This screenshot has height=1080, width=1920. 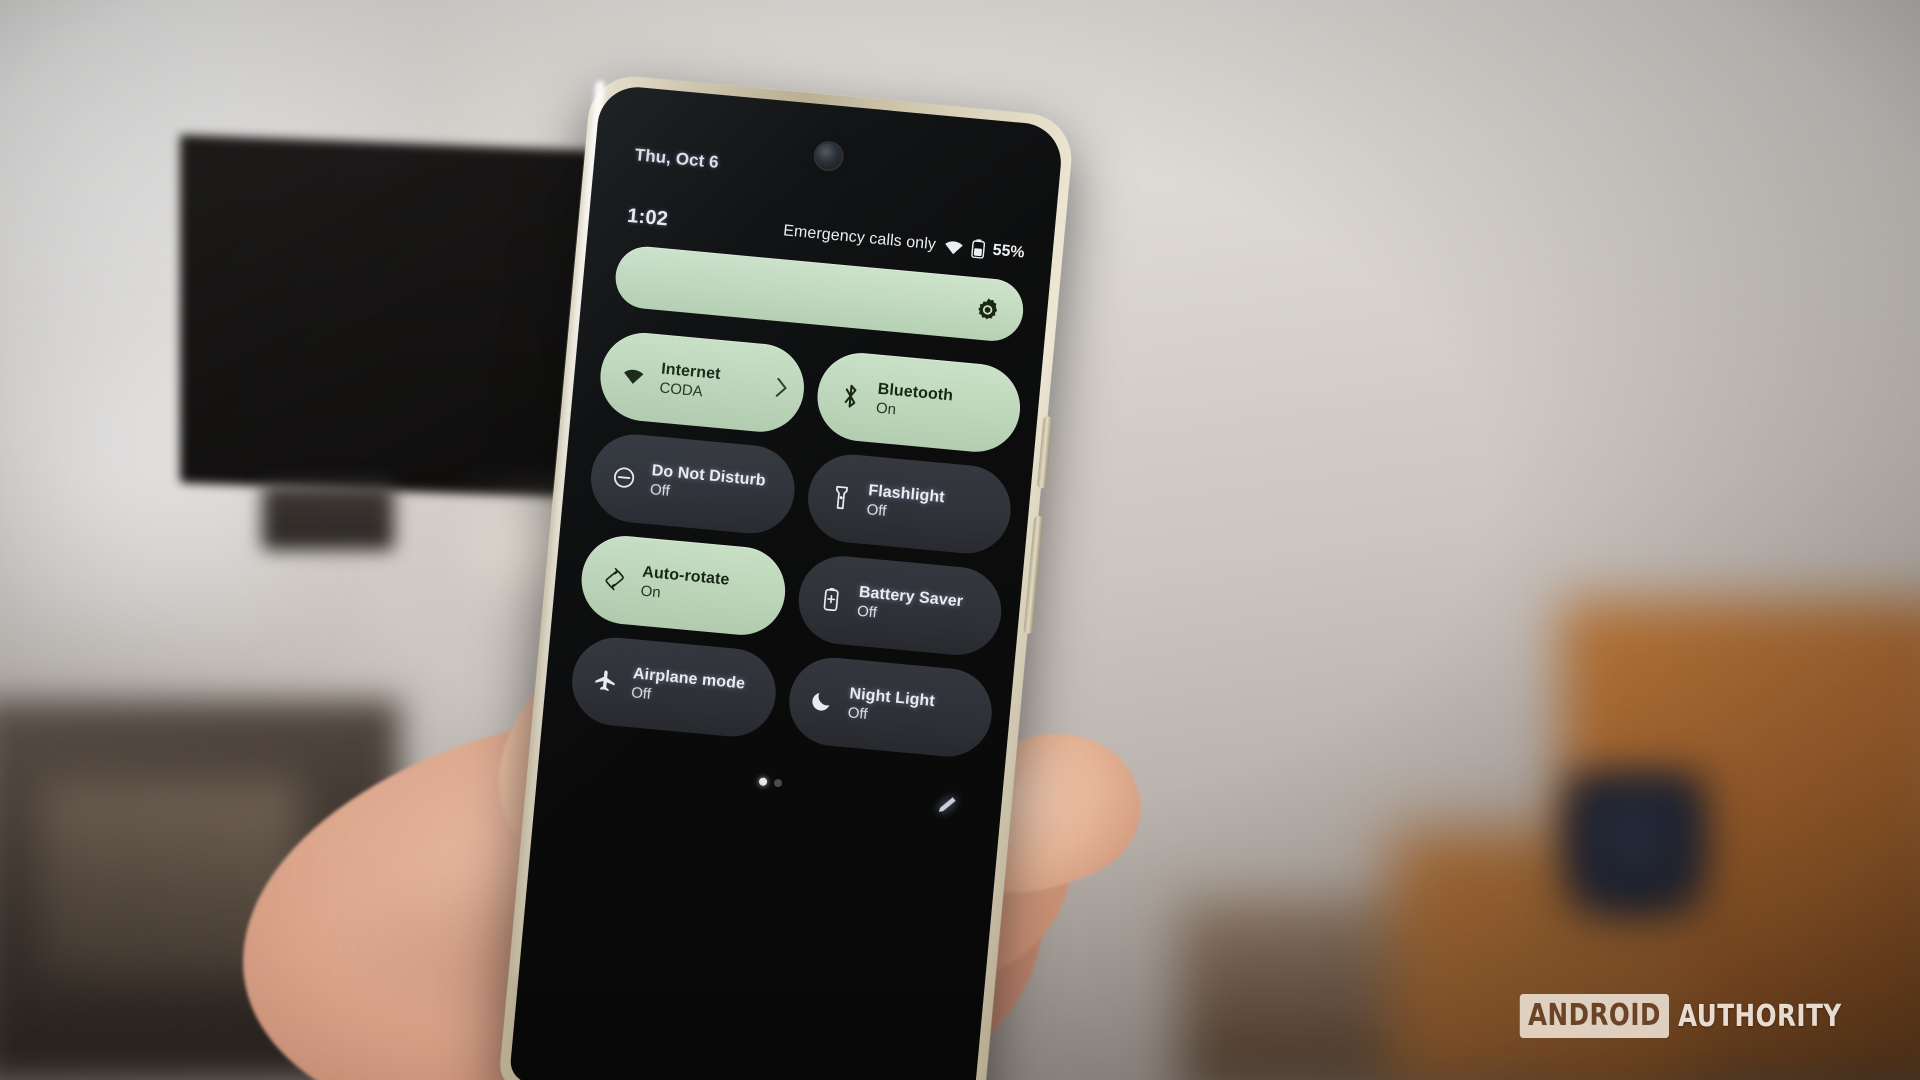 I want to click on tile-text: Internet CODA, so click(x=690, y=381).